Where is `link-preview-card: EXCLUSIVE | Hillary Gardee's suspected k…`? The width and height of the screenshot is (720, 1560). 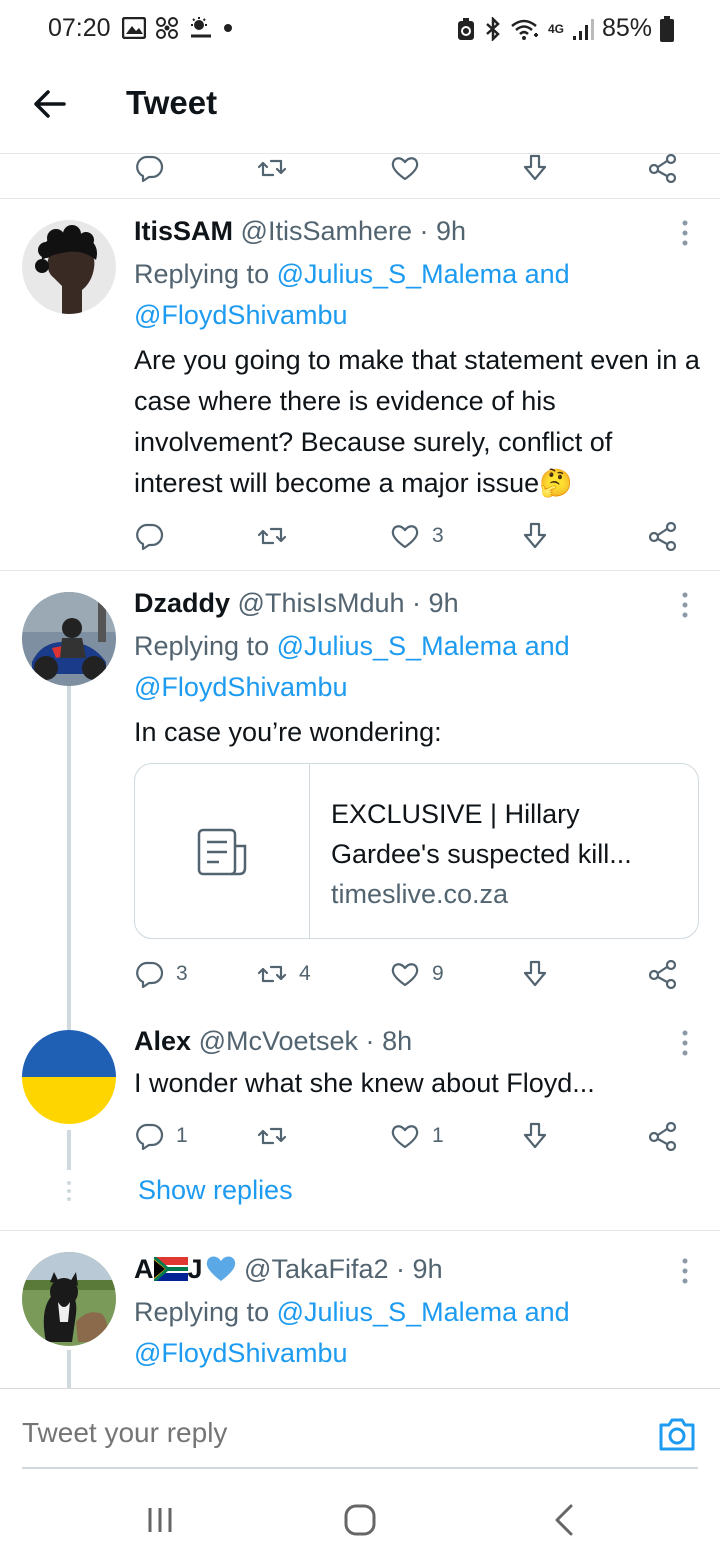 link-preview-card: EXCLUSIVE | Hillary Gardee's suspected k… is located at coordinates (416, 851).